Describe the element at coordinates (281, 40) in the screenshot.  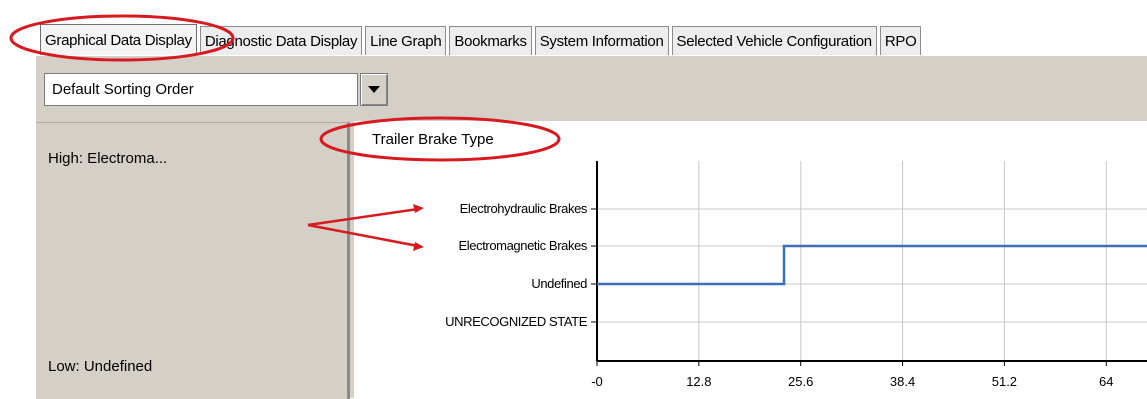
I see `tab-diagnostic-data-display: Diagnostic Data Display` at that location.